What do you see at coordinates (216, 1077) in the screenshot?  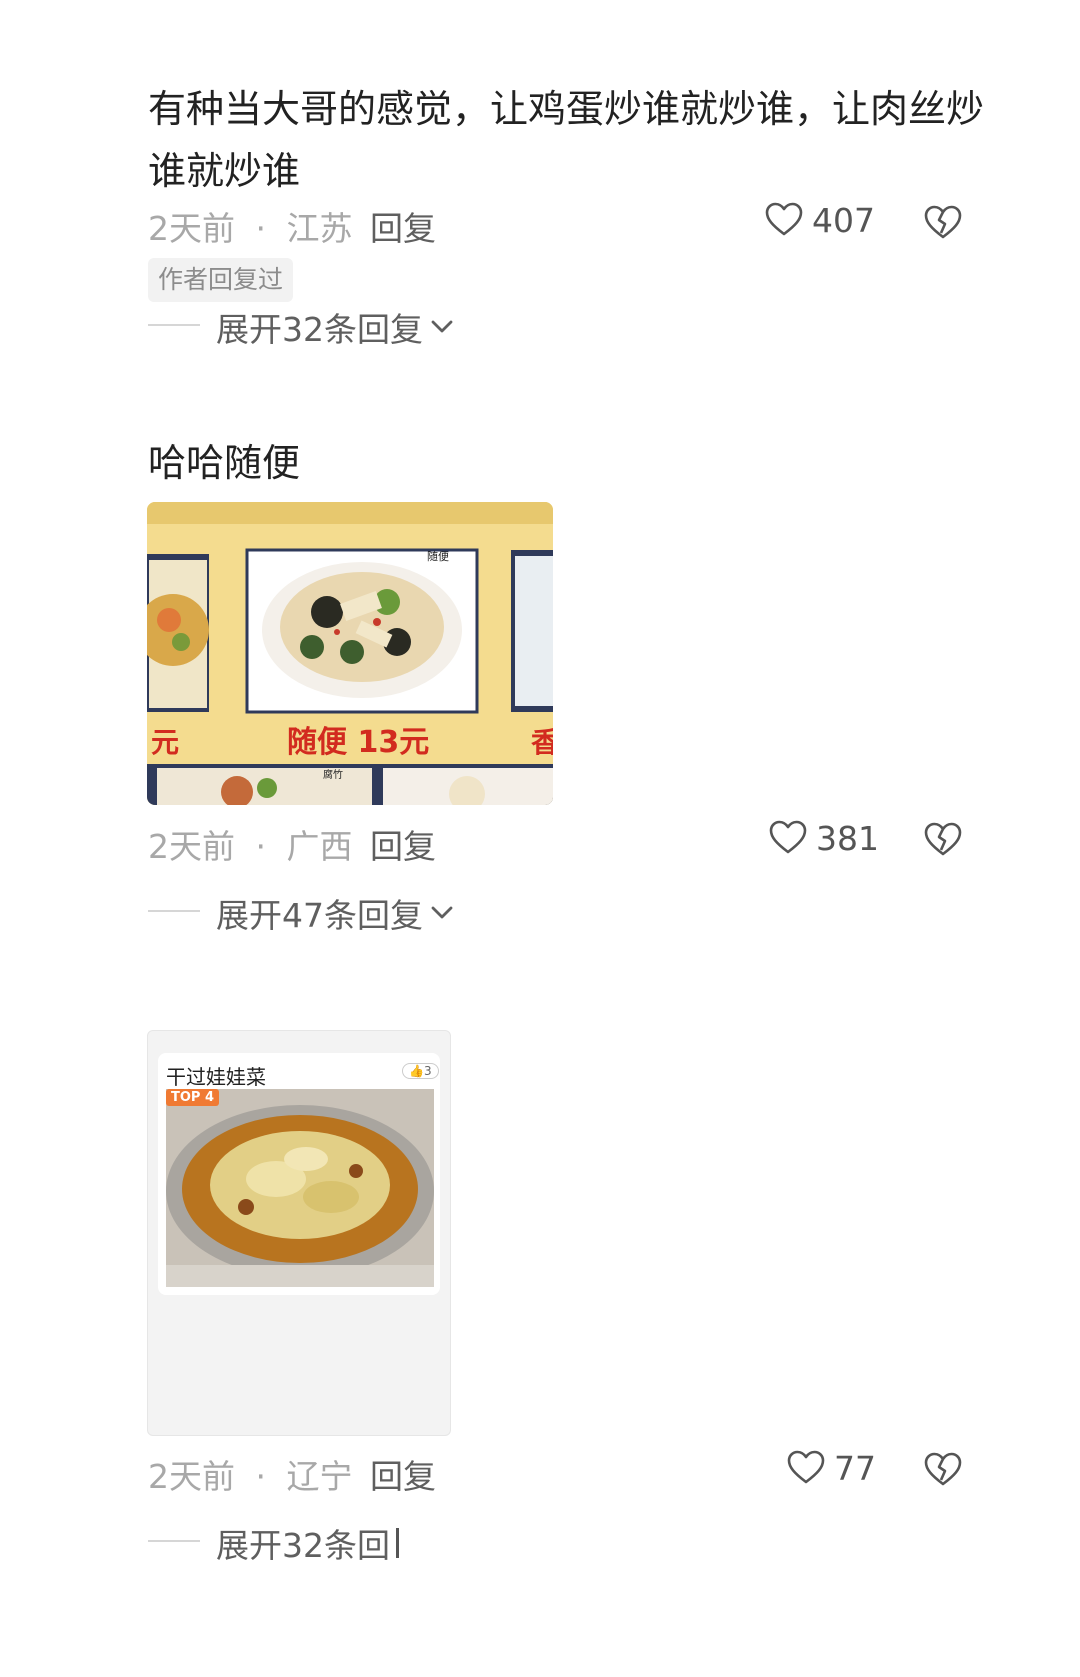 I see `dish-card-title: 干过娃娃菜` at bounding box center [216, 1077].